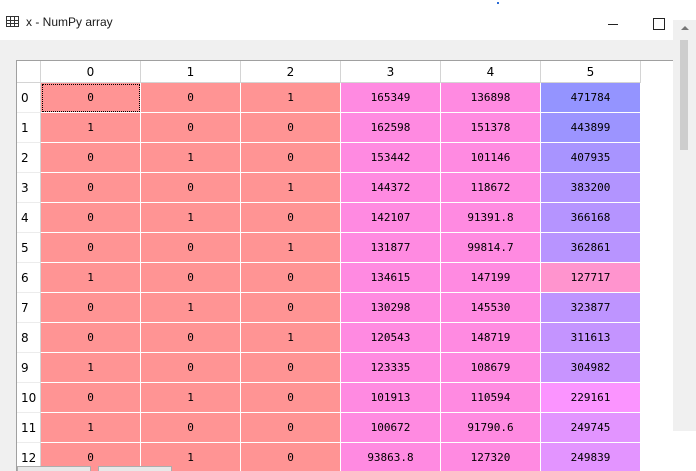 The width and height of the screenshot is (696, 471). I want to click on column-header-2: 2, so click(291, 72).